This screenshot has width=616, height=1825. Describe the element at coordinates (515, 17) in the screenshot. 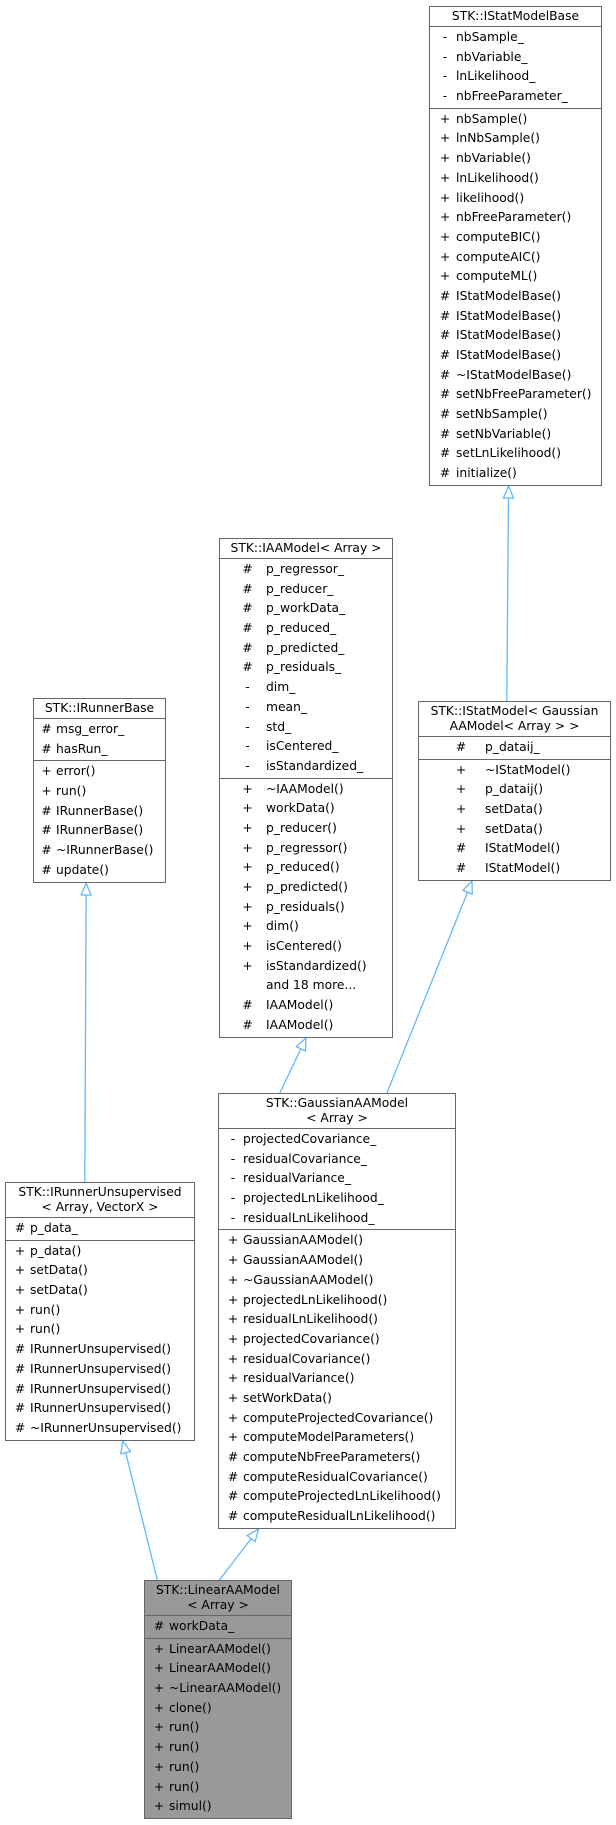

I see `class-title: STK::IStatModelBase` at that location.